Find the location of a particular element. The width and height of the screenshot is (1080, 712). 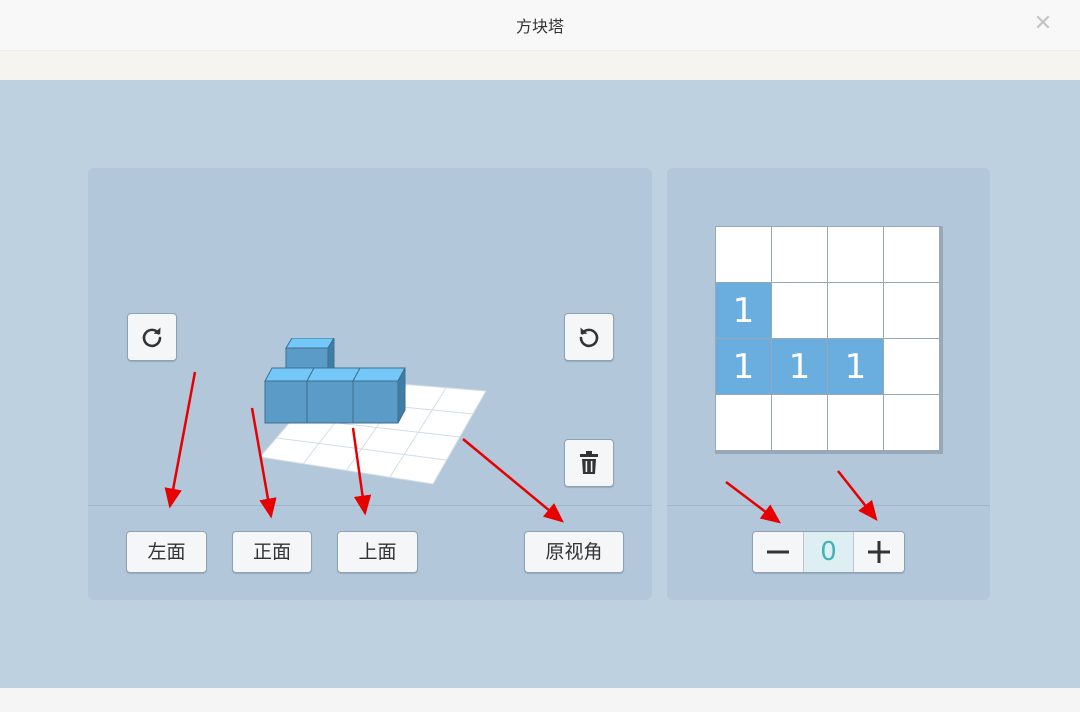

window-title: 方块塔 is located at coordinates (539, 26).